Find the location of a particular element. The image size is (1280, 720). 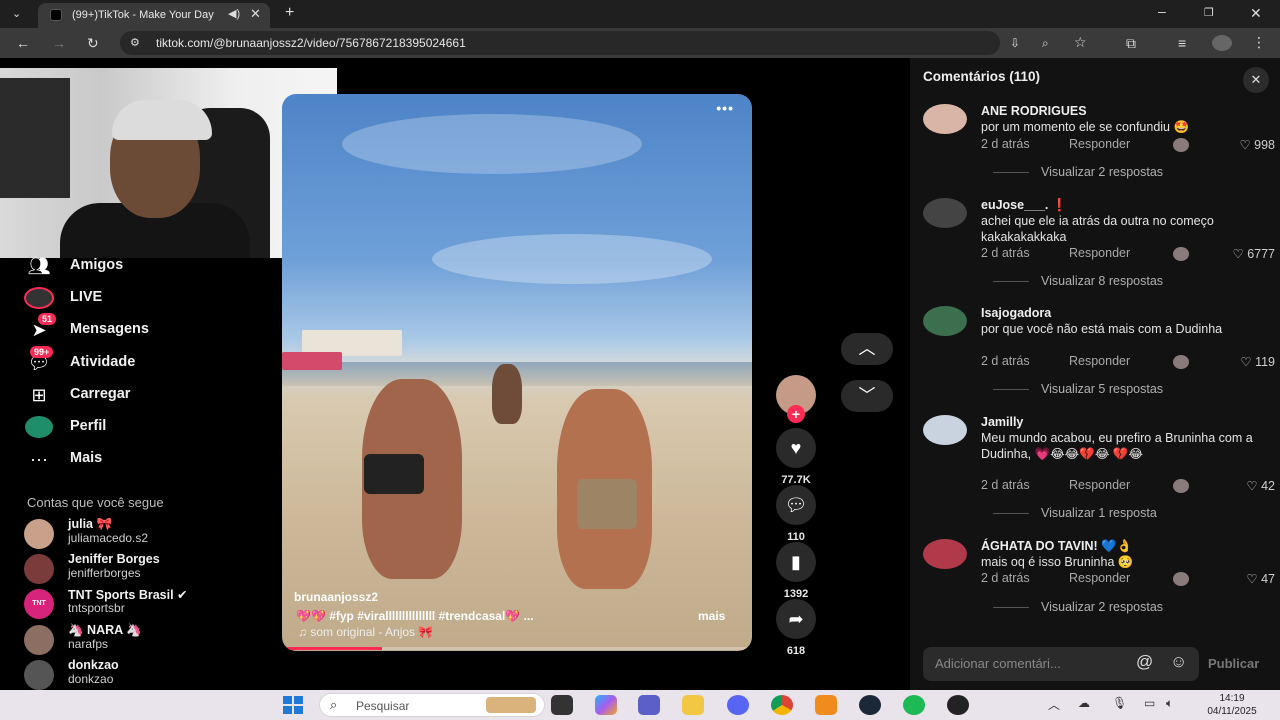

comment-user: Isajogadora is located at coordinates (1016, 313).